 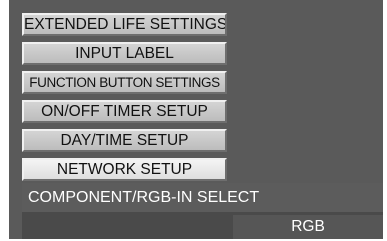 What do you see at coordinates (124, 53) in the screenshot?
I see `input-label-button: INPUT LABEL` at bounding box center [124, 53].